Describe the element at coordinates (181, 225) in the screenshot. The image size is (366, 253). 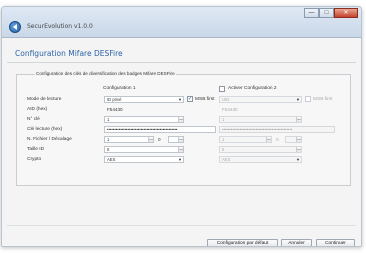
I see `footer-divider` at that location.